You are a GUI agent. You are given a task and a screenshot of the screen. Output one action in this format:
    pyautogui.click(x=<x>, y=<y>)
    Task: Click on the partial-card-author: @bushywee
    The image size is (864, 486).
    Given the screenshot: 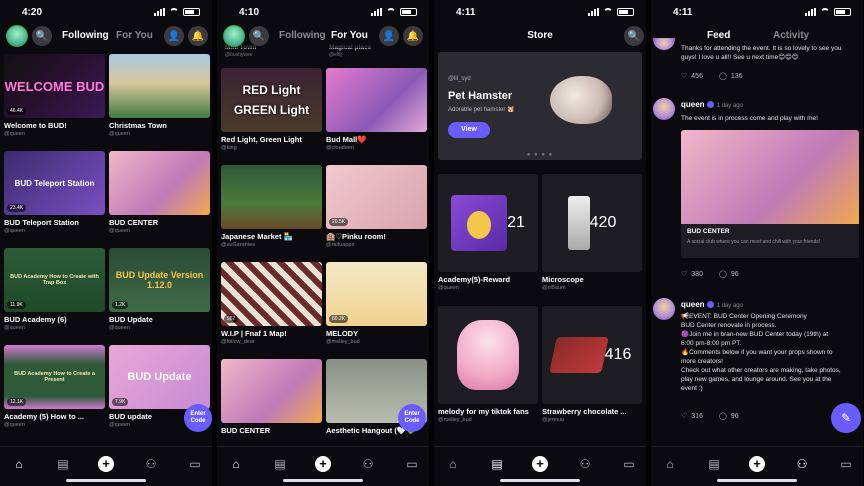 What is the action you would take?
    pyautogui.click(x=239, y=55)
    